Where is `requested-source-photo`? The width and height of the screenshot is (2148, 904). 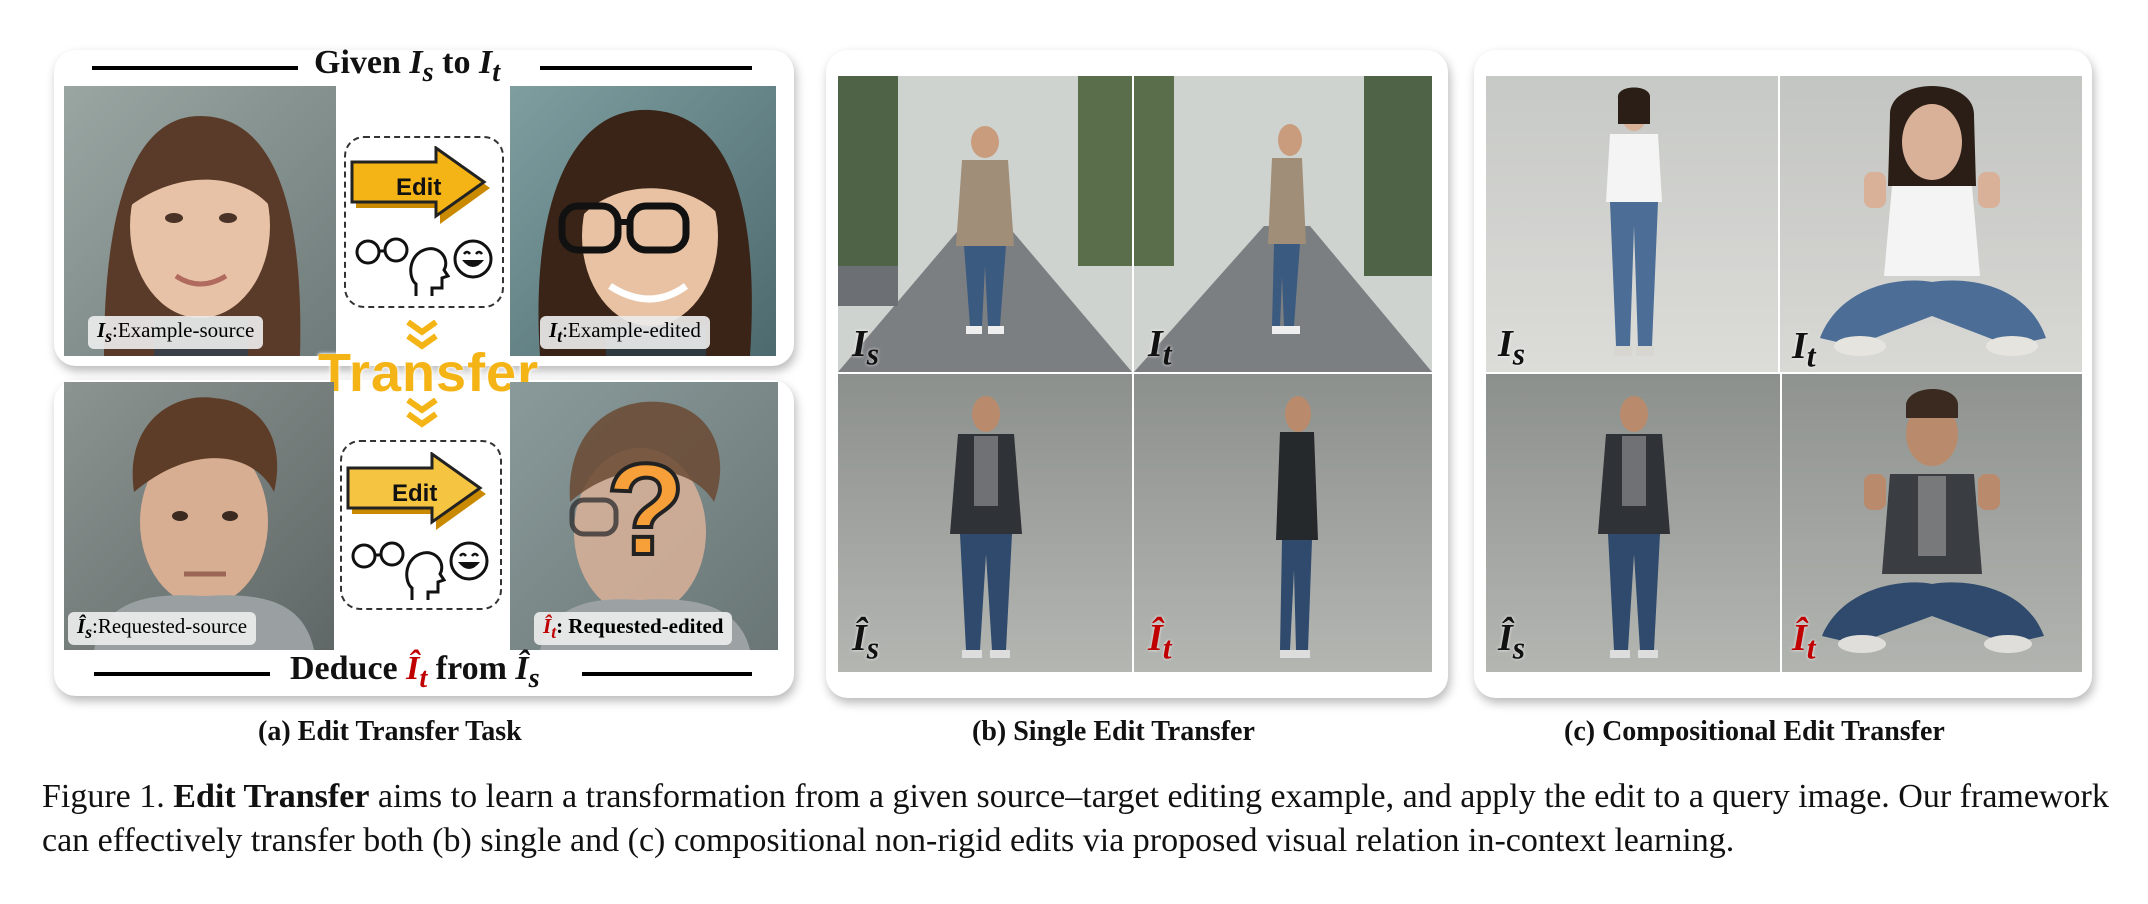 requested-source-photo is located at coordinates (199, 516).